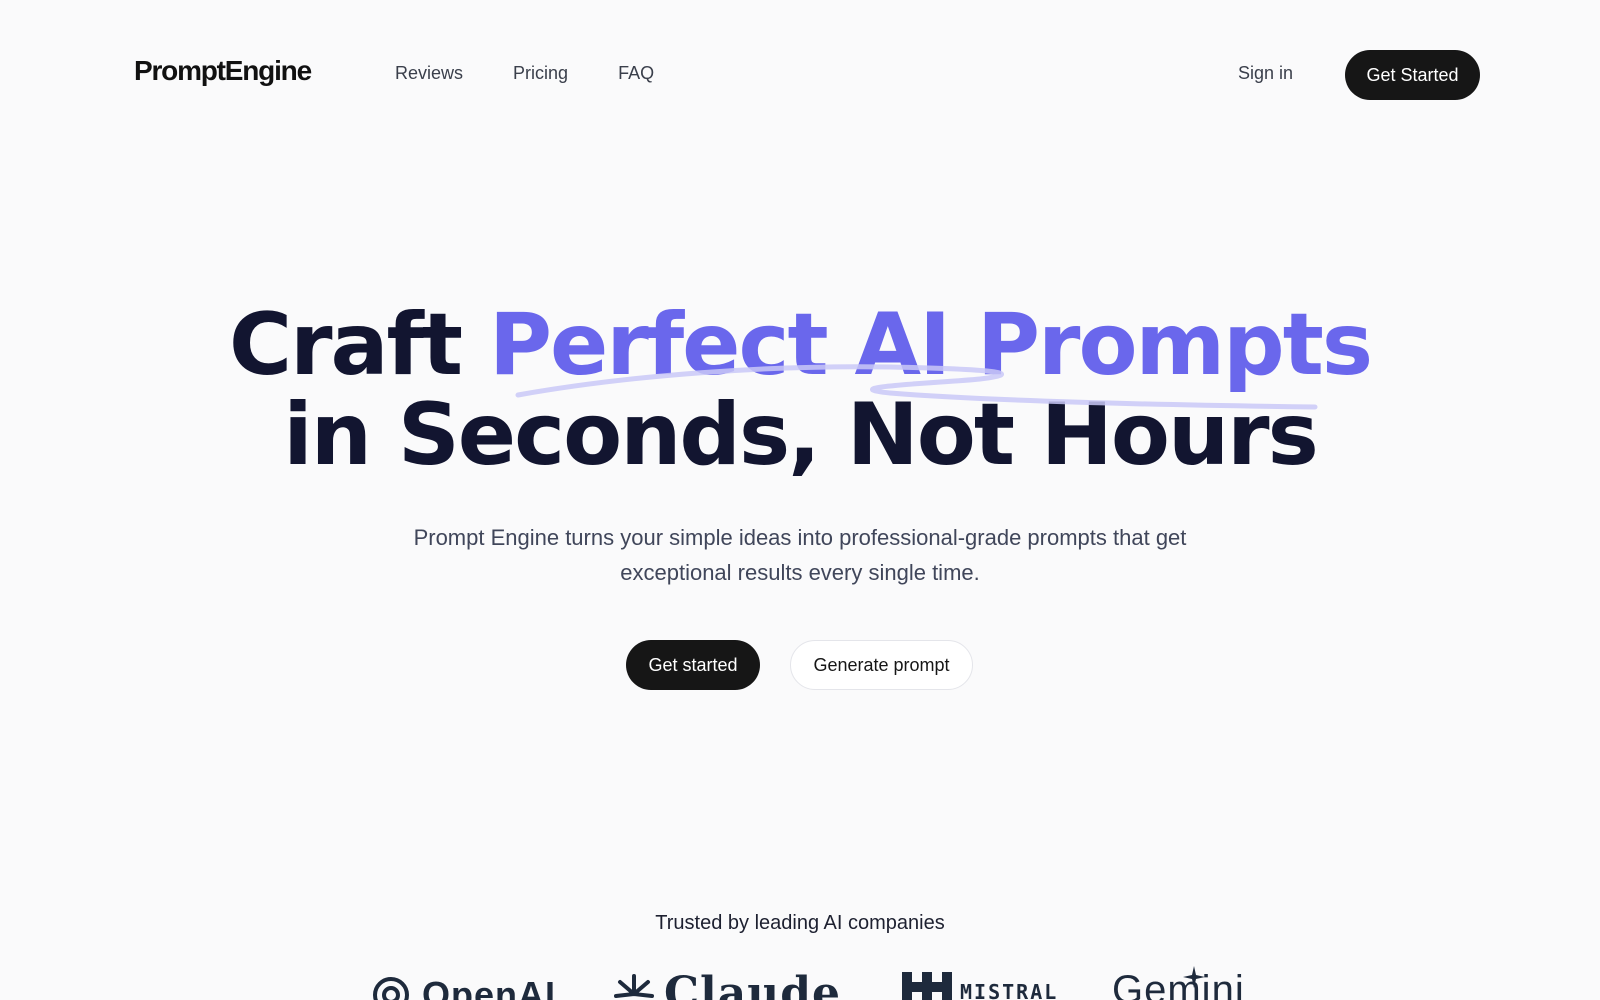  I want to click on nav-link-pricing: Pricing, so click(540, 73).